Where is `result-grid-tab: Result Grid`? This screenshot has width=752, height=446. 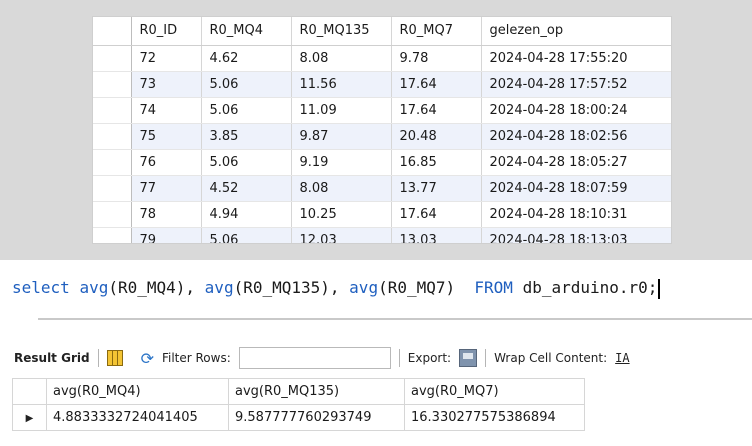
result-grid-tab: Result Grid is located at coordinates (52, 358).